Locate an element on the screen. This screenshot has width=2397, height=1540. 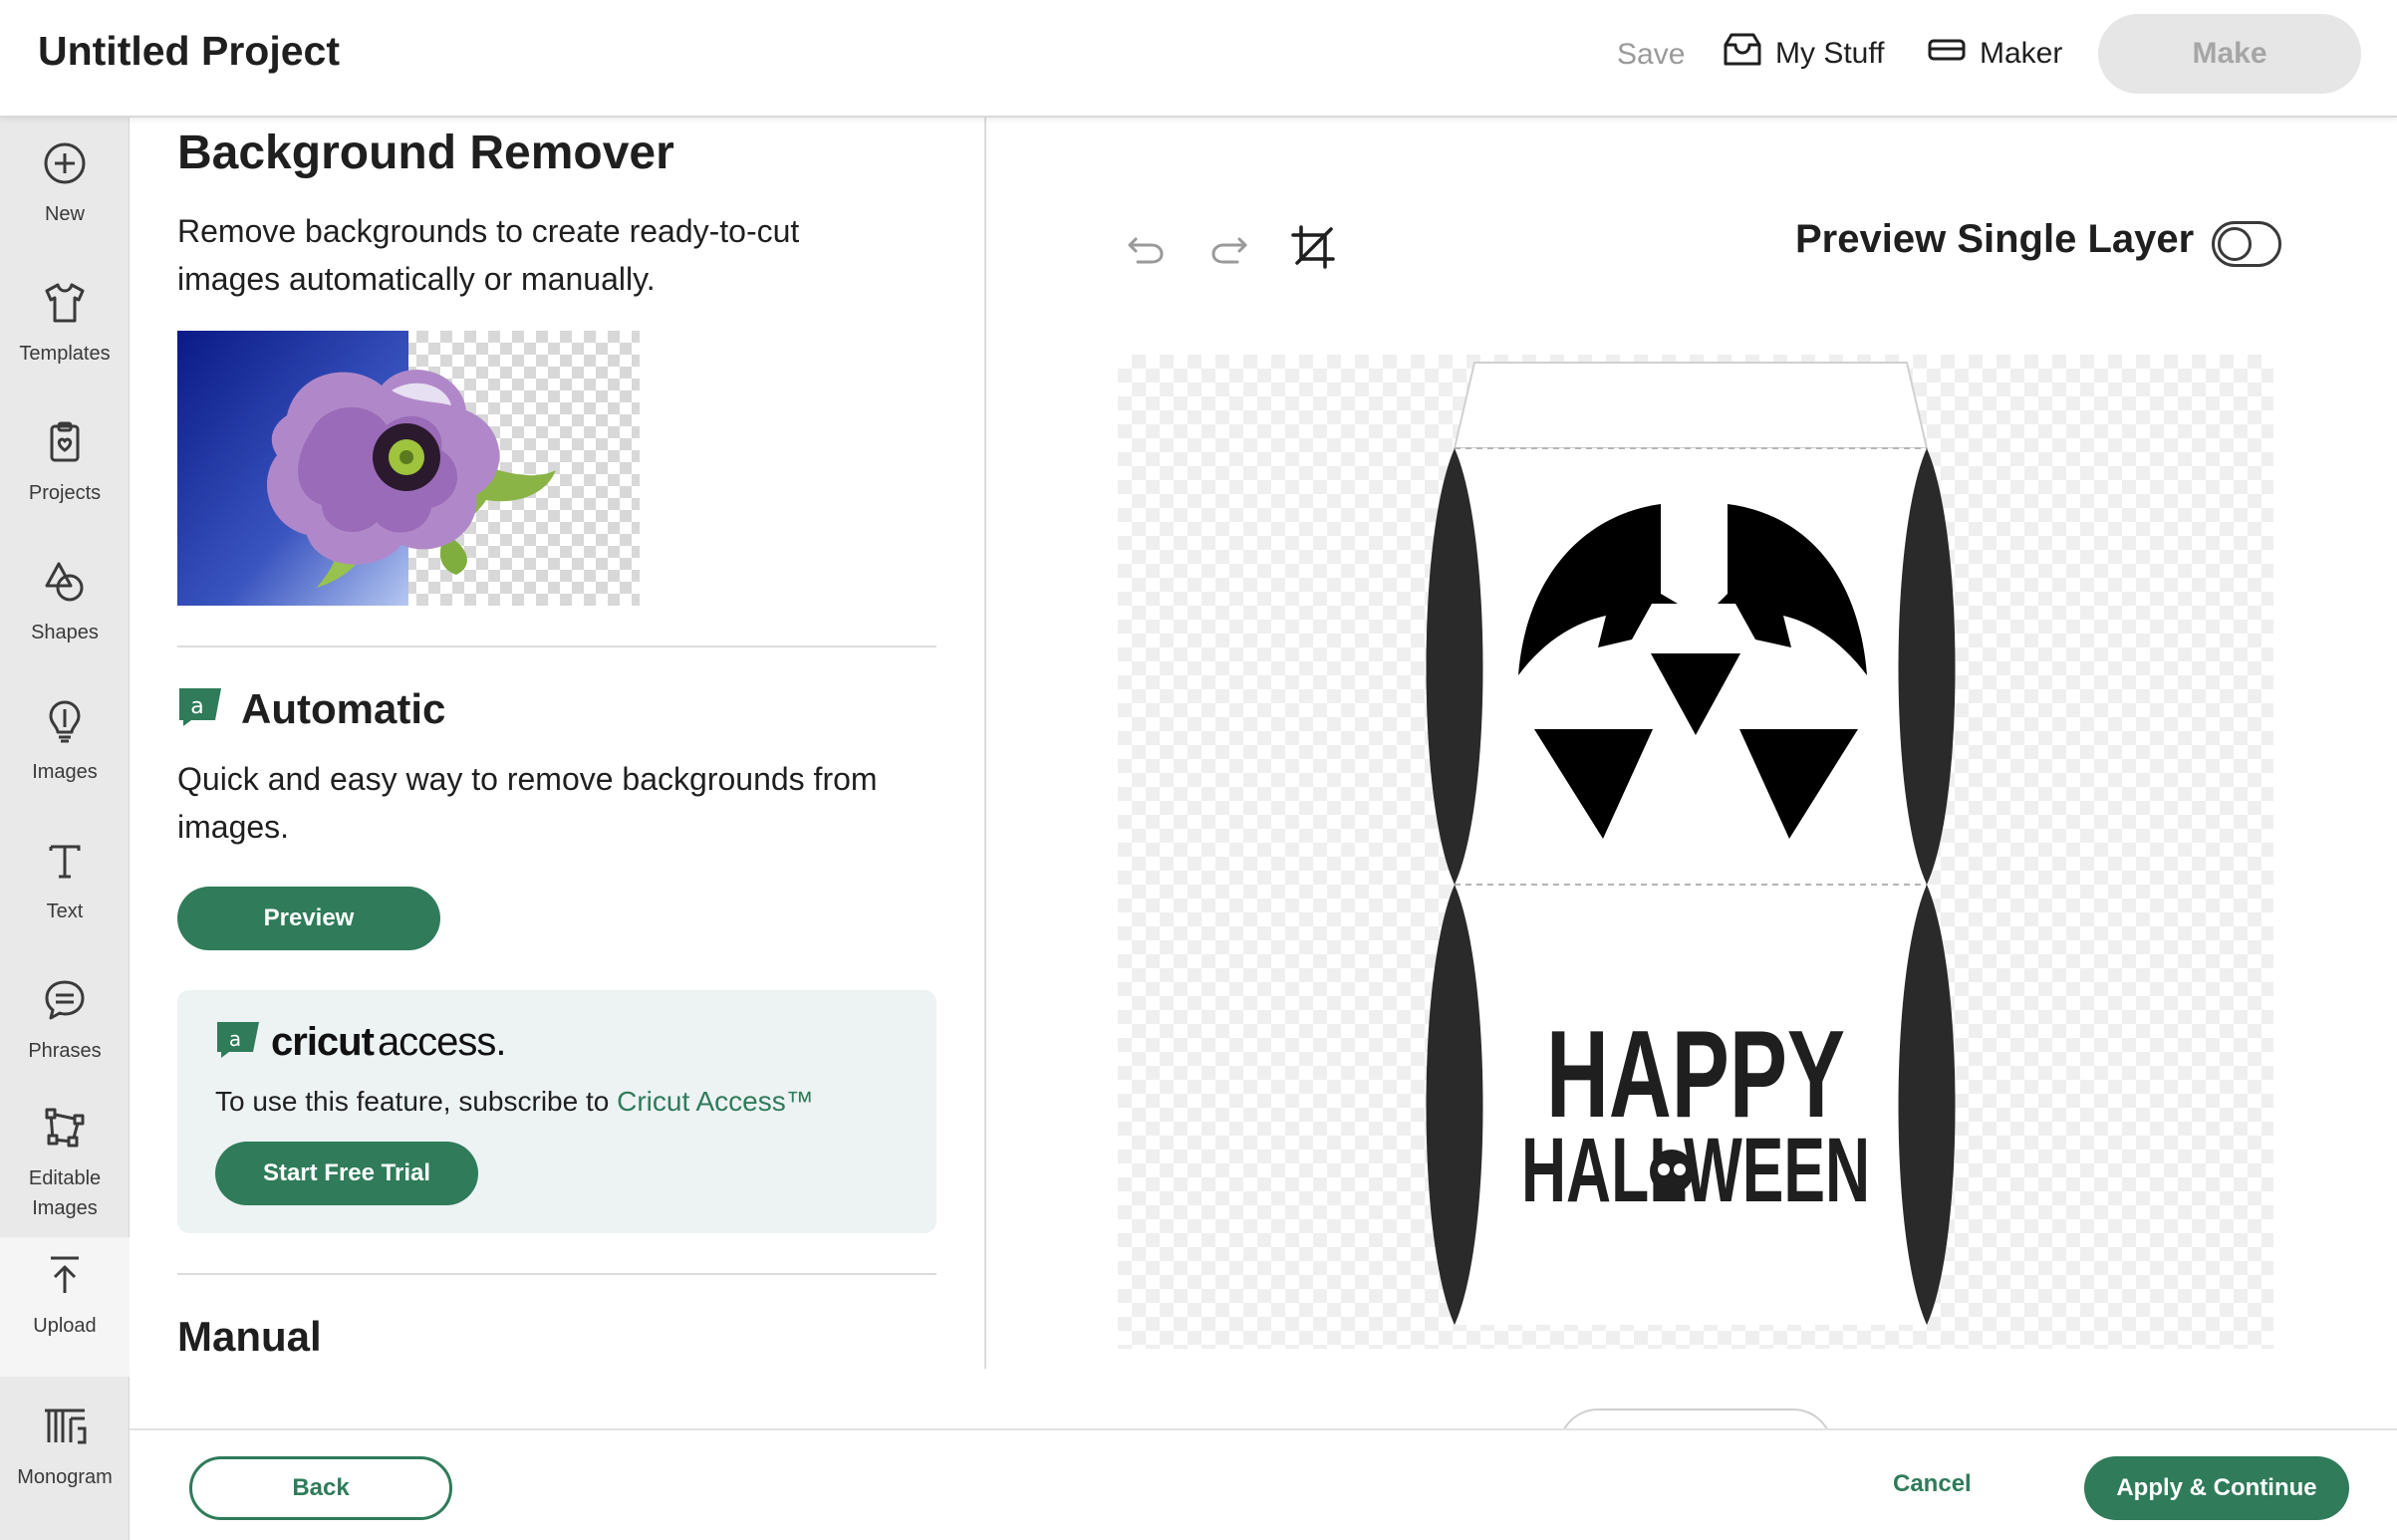
maker-label: Maker is located at coordinates (2021, 53).